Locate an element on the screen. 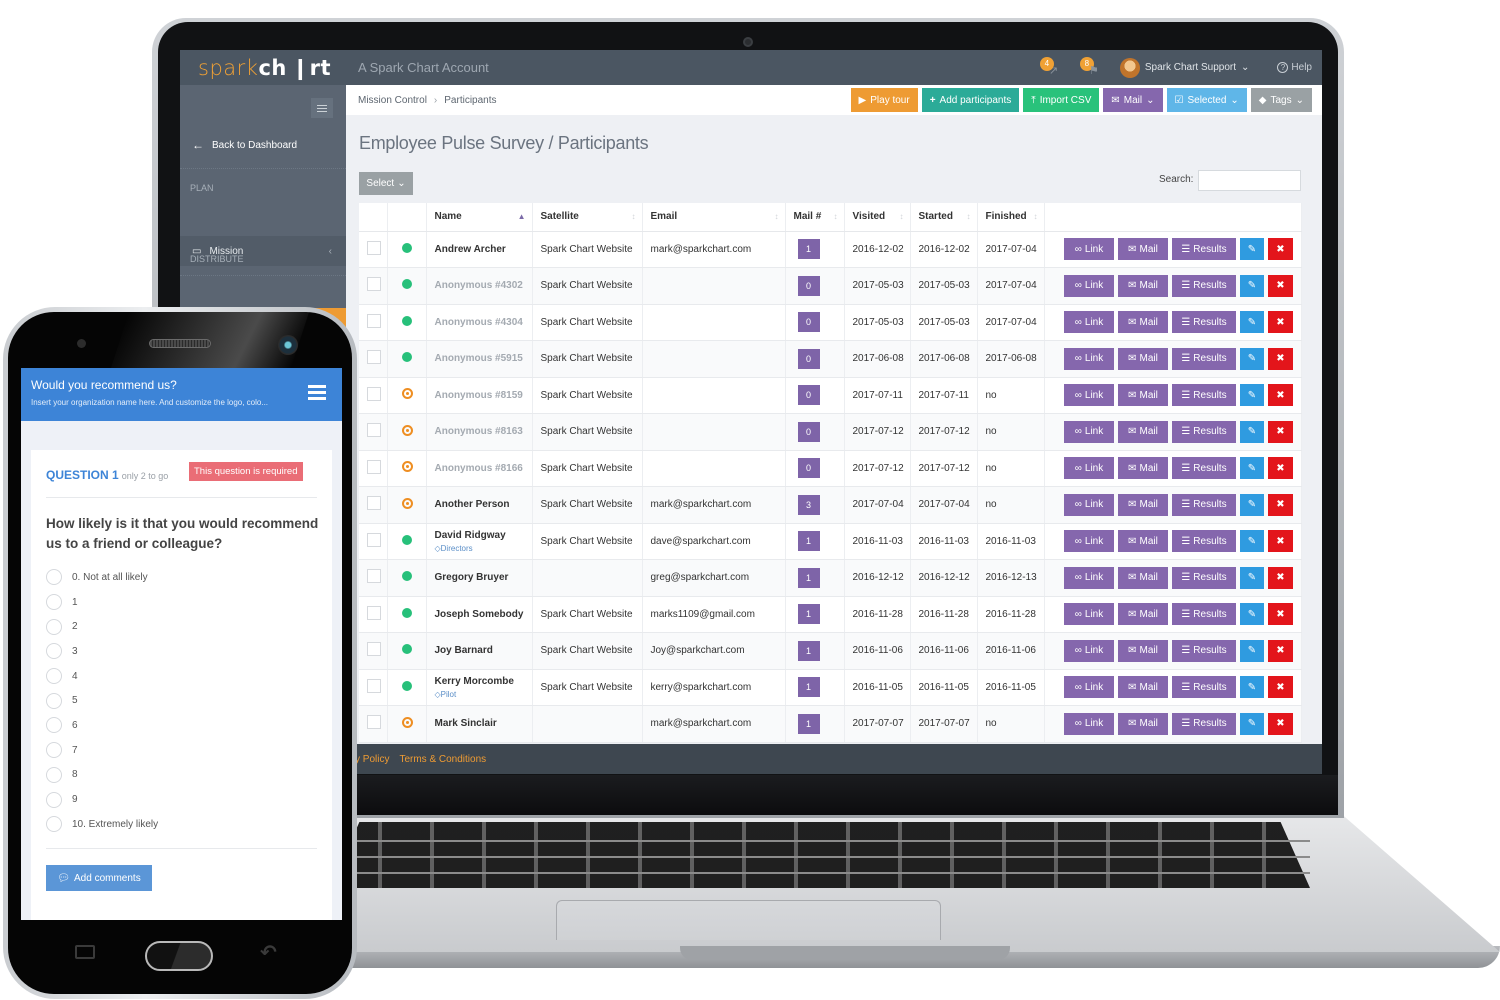 The width and height of the screenshot is (1500, 1000). participant-name: Joseph Somebody is located at coordinates (479, 614).